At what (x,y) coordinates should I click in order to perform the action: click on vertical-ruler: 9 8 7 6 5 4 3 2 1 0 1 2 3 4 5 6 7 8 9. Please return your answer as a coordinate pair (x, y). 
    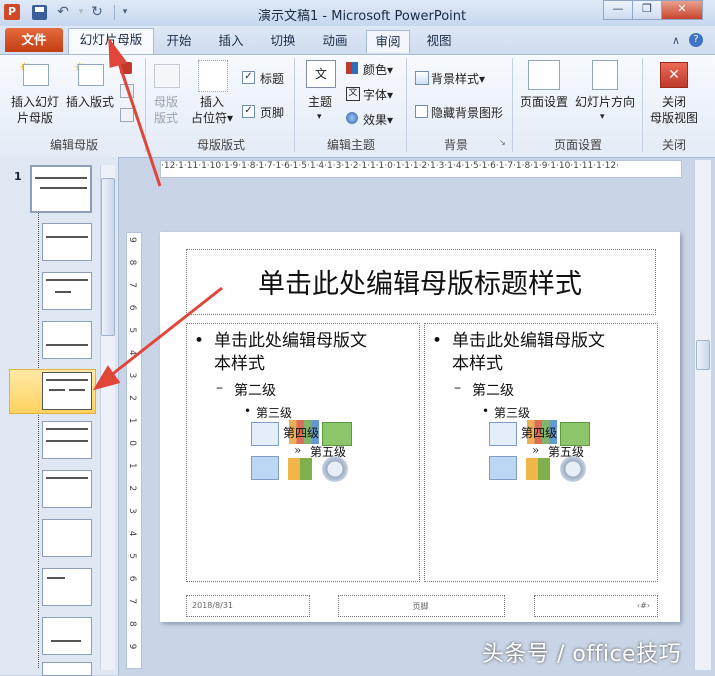
    Looking at the image, I should click on (134, 450).